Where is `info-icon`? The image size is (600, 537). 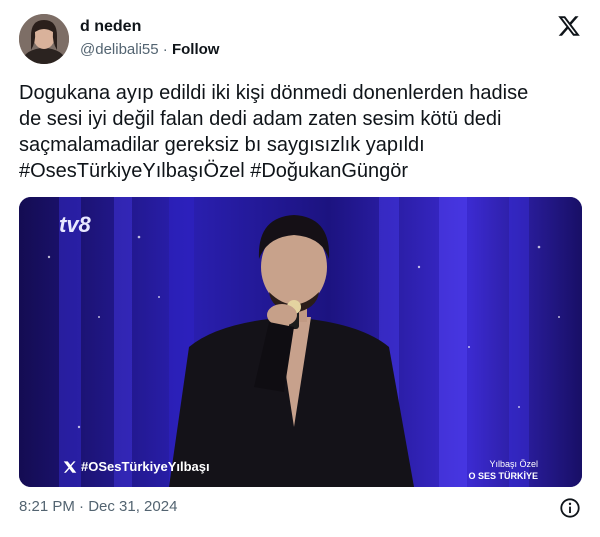
info-icon is located at coordinates (570, 508).